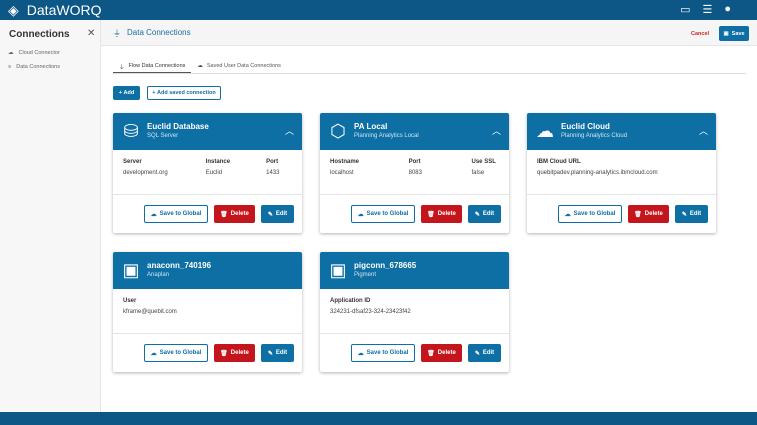 This screenshot has height=425, width=757. I want to click on card-field: Use SSL false, so click(486, 167).